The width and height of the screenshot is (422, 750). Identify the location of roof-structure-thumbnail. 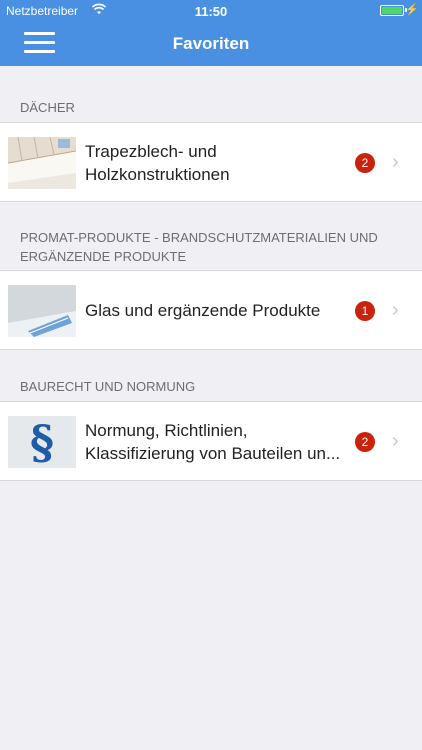
(42, 163).